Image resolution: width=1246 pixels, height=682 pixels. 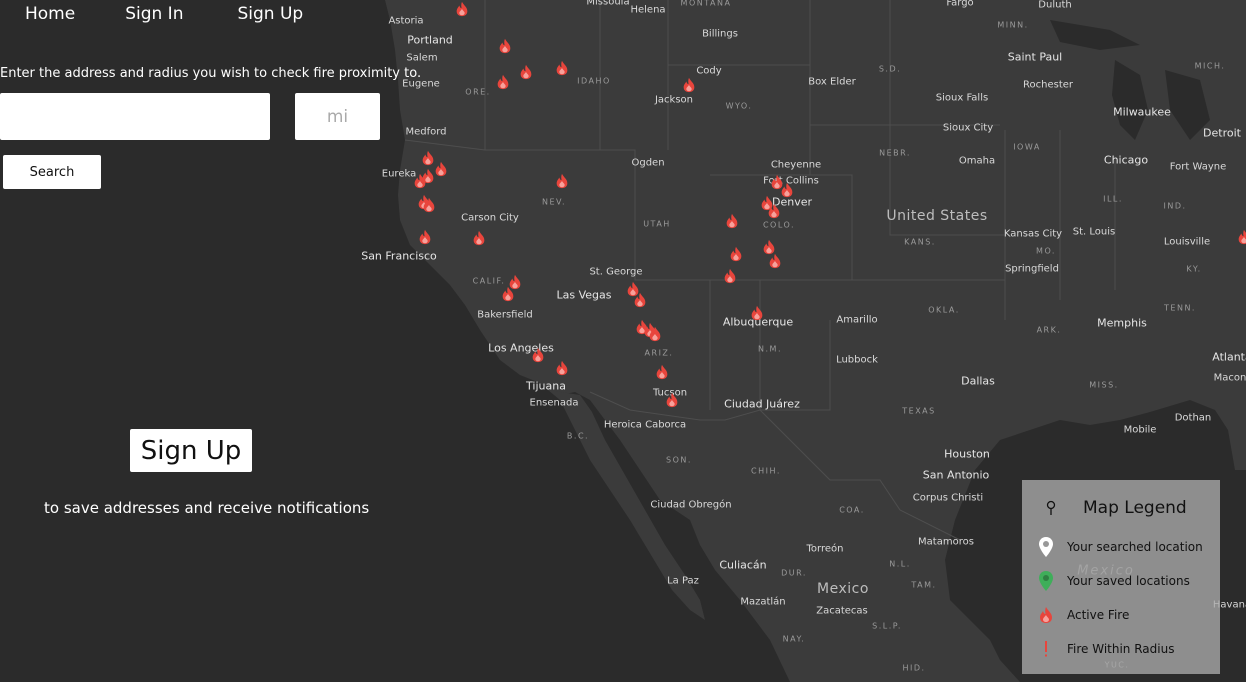 What do you see at coordinates (956, 475) in the screenshot?
I see `map-city-label: San Antonio` at bounding box center [956, 475].